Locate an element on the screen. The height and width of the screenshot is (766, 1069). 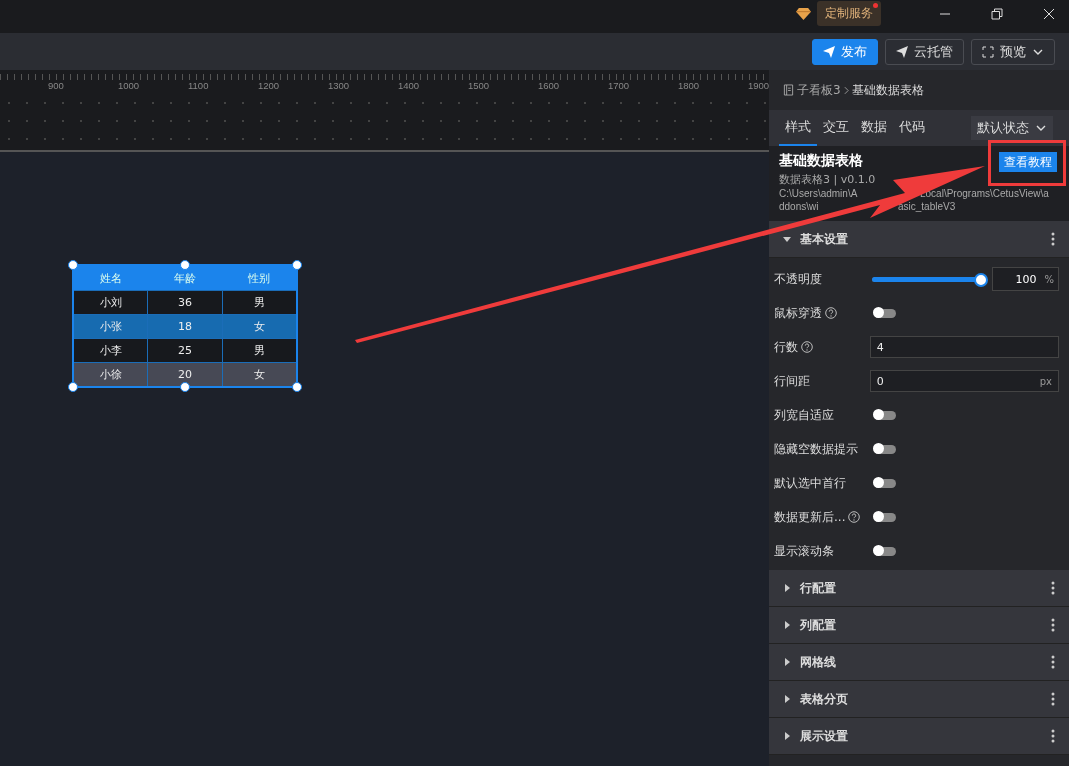
publish-button: 发布 is located at coordinates (845, 51).